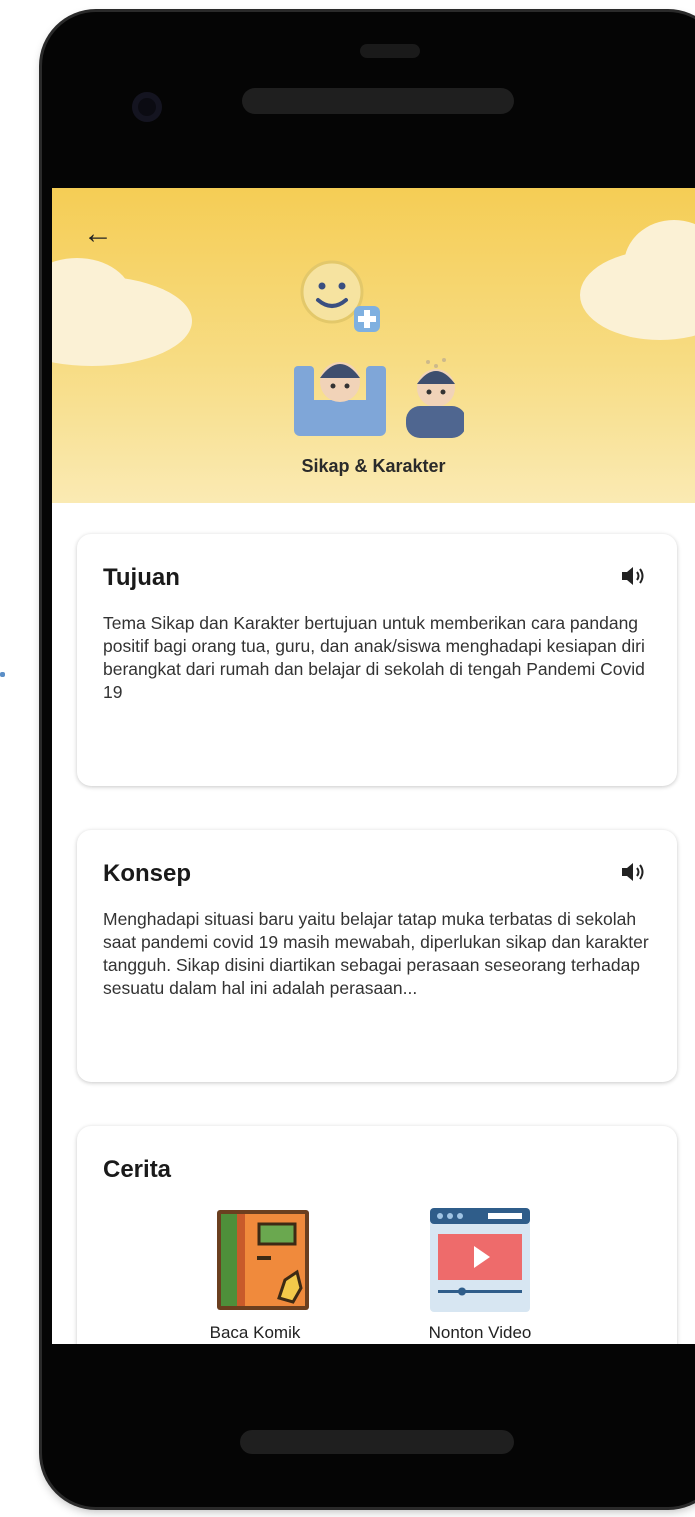 This screenshot has width=695, height=1517. What do you see at coordinates (255, 1332) in the screenshot?
I see `baca-komik-label: Baca Komik` at bounding box center [255, 1332].